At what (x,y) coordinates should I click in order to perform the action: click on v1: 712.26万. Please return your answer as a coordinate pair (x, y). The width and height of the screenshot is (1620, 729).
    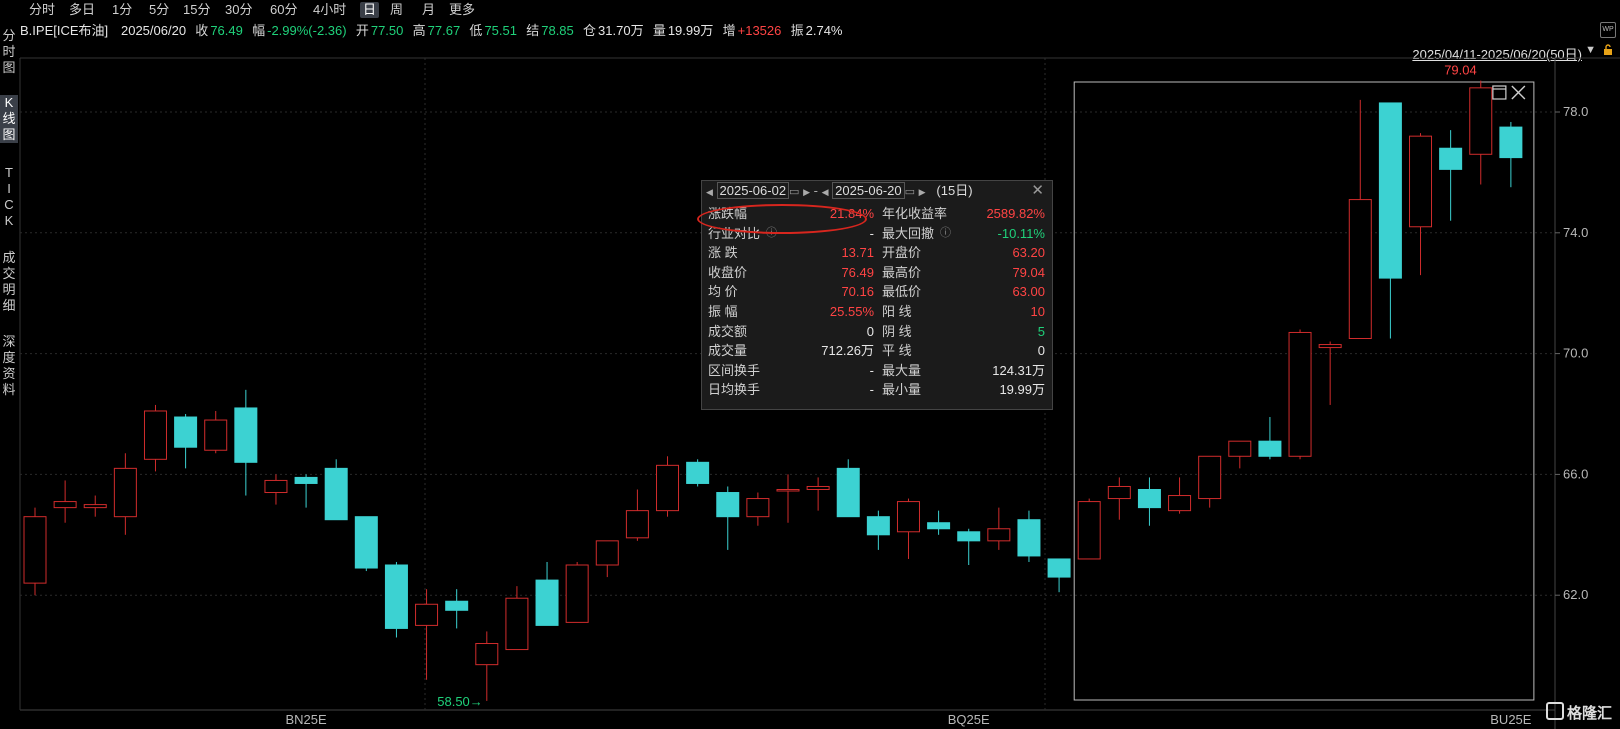
    Looking at the image, I should click on (847, 351).